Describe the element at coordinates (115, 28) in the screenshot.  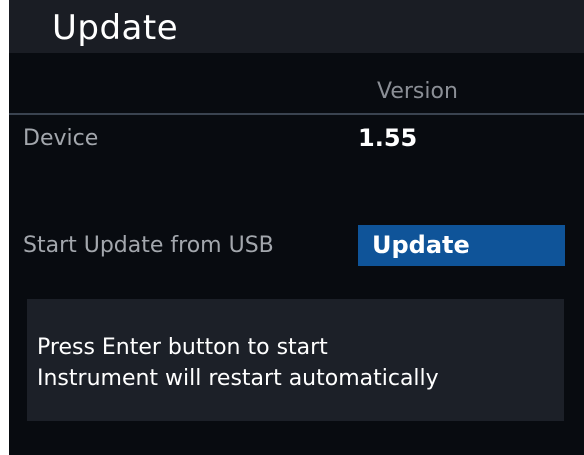
I see `page-title: Update` at that location.